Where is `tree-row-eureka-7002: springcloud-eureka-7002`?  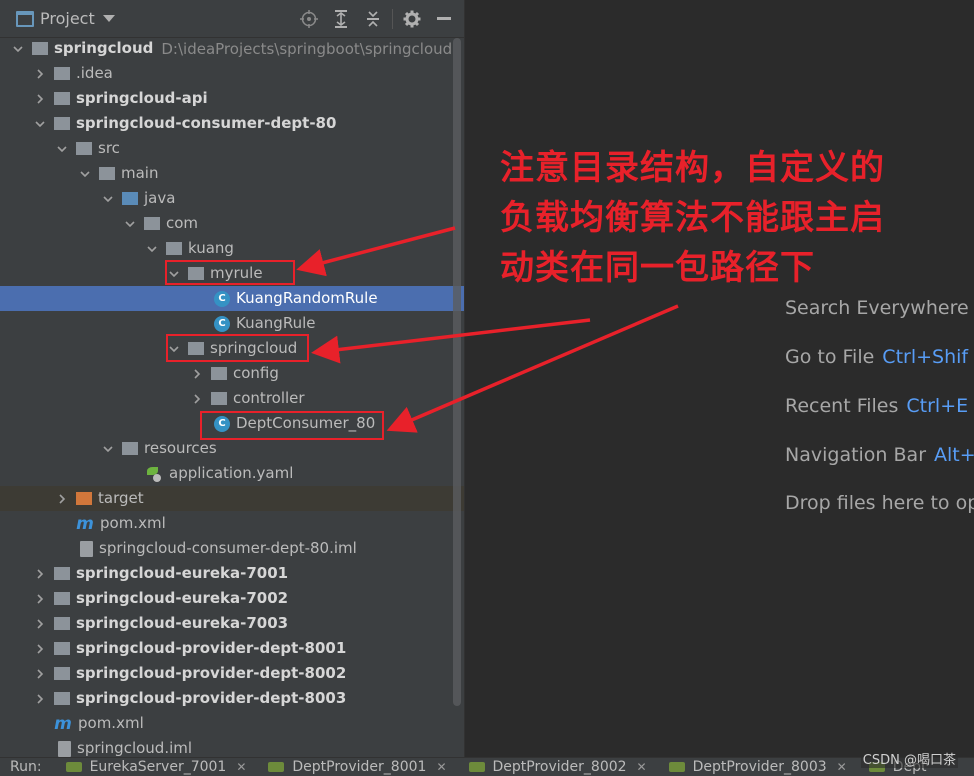 tree-row-eureka-7002: springcloud-eureka-7002 is located at coordinates (232, 598).